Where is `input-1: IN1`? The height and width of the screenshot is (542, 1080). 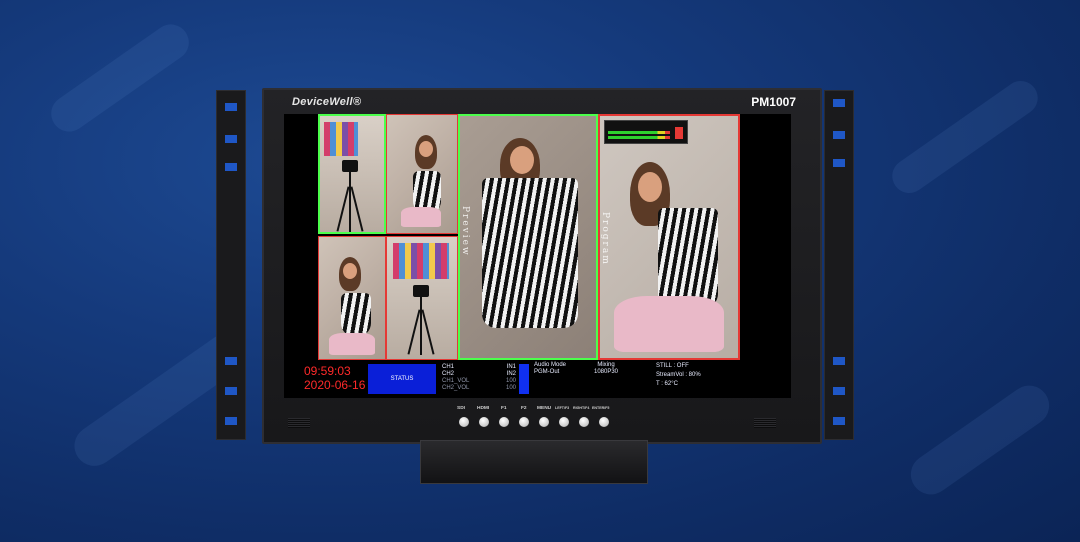 input-1: IN1 is located at coordinates (511, 367).